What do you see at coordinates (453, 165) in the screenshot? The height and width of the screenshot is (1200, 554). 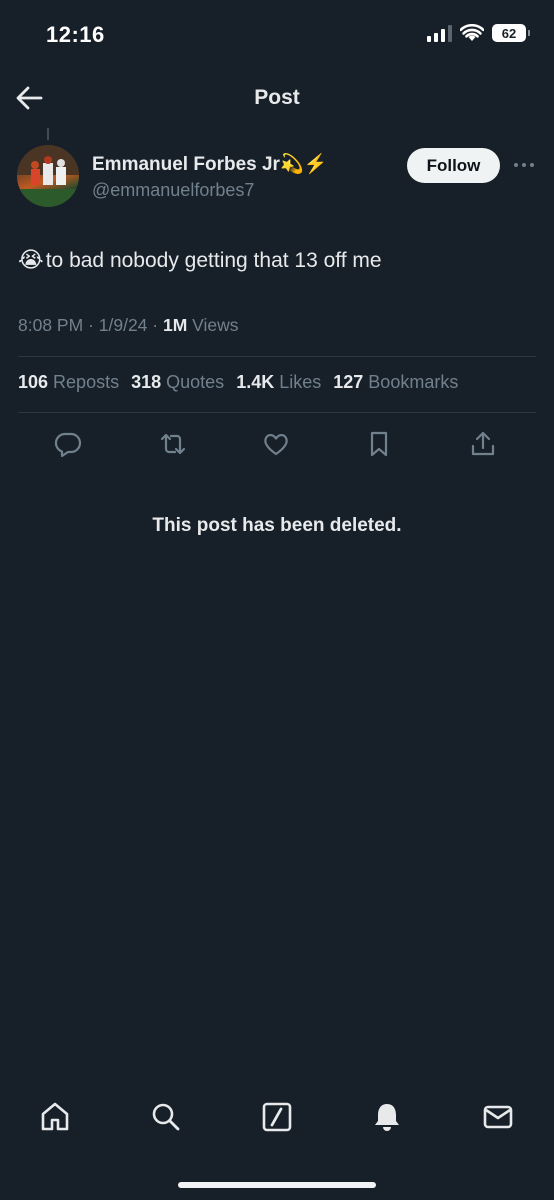 I see `follow-button: Follow` at bounding box center [453, 165].